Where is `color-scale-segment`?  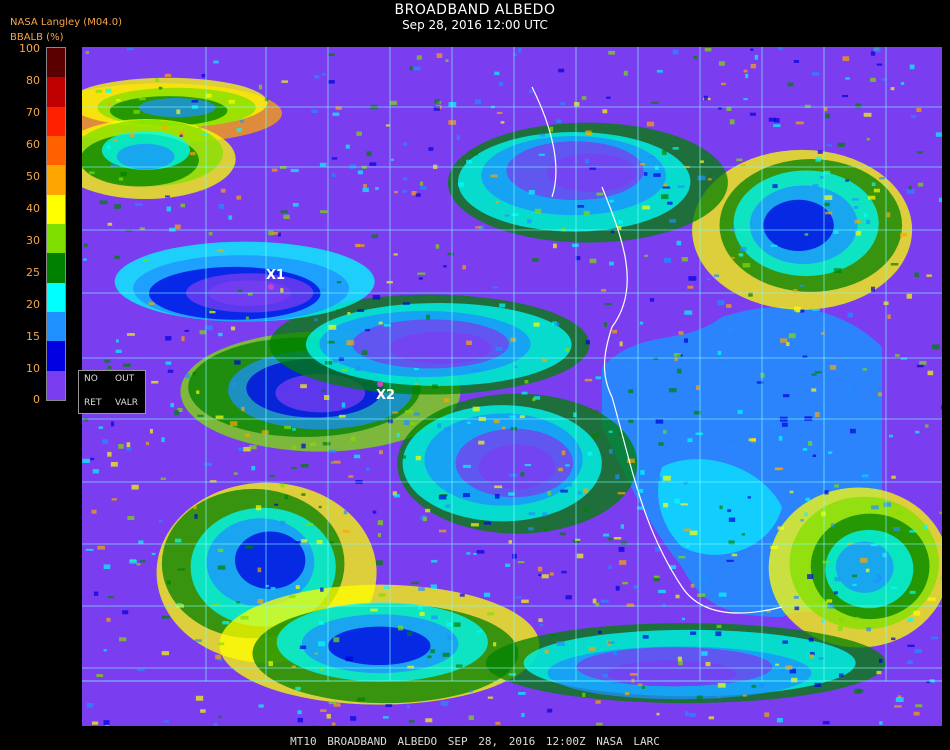
color-scale-segment is located at coordinates (56, 297).